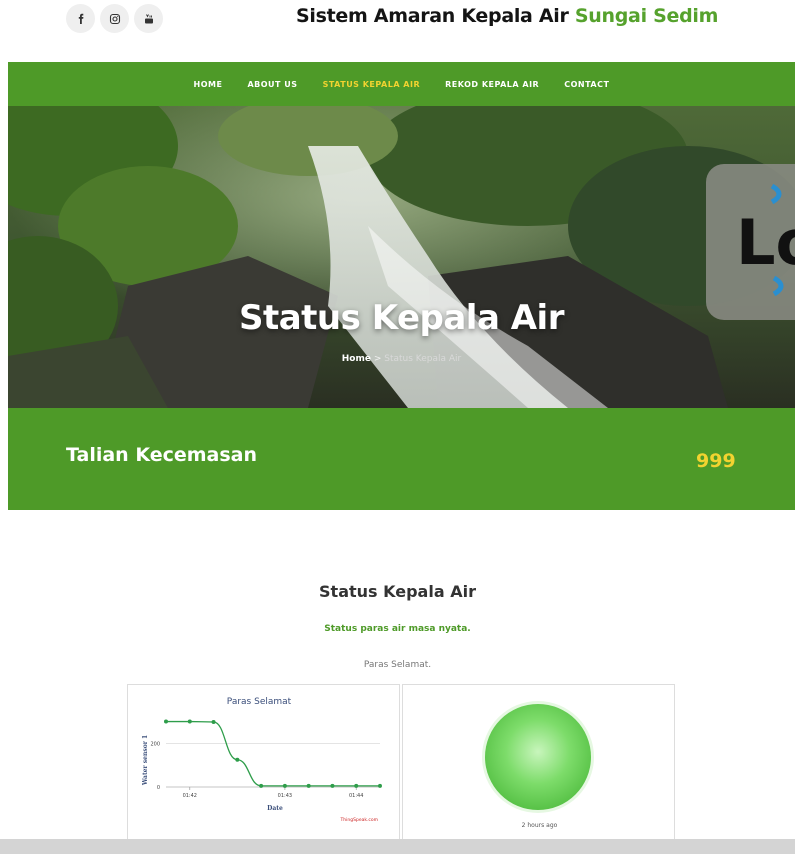 The width and height of the screenshot is (795, 854). I want to click on top-bar: Sistem Amaran Kepala Air Sungai Sedim, so click(397, 31).